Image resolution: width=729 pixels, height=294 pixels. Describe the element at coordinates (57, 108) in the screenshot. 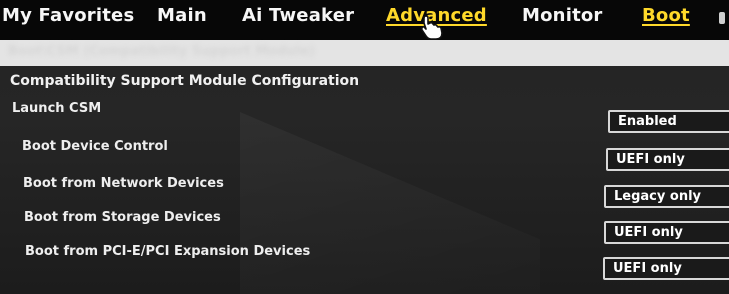

I see `launch-csm-label: Launch CSM` at that location.